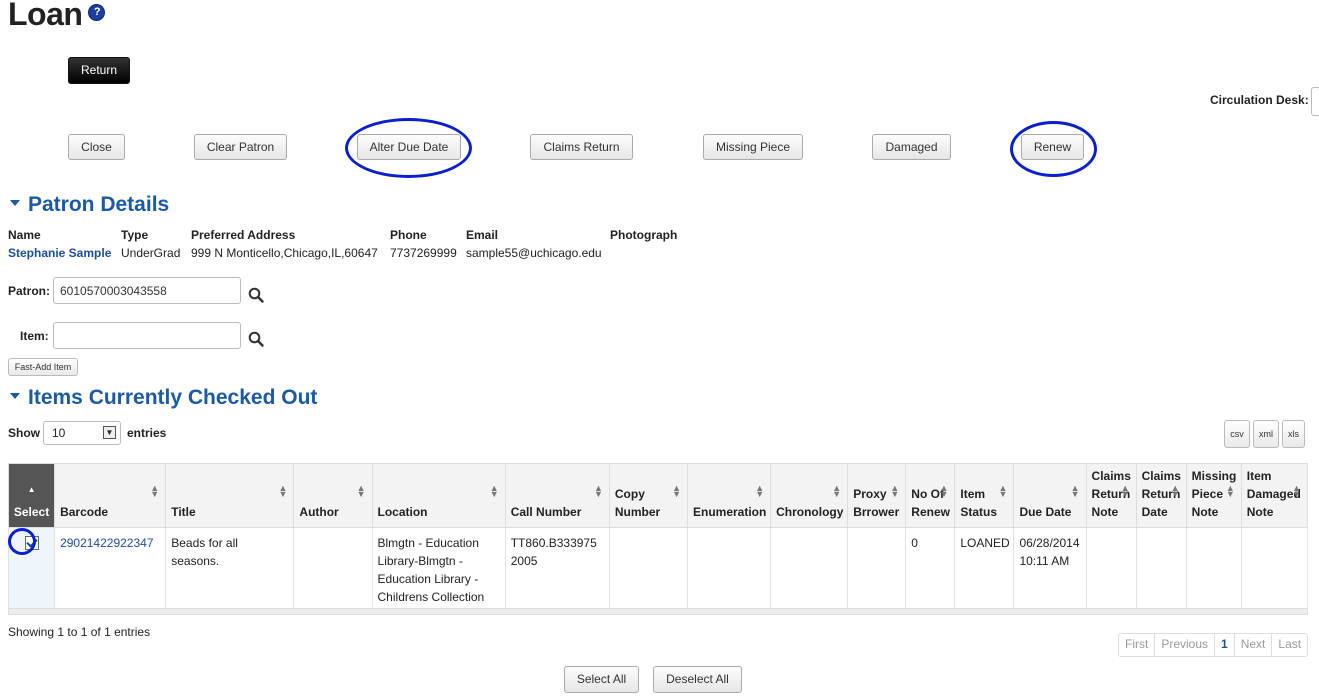 The height and width of the screenshot is (698, 1319). What do you see at coordinates (1293, 434) in the screenshot?
I see `export-xls-button: xls` at bounding box center [1293, 434].